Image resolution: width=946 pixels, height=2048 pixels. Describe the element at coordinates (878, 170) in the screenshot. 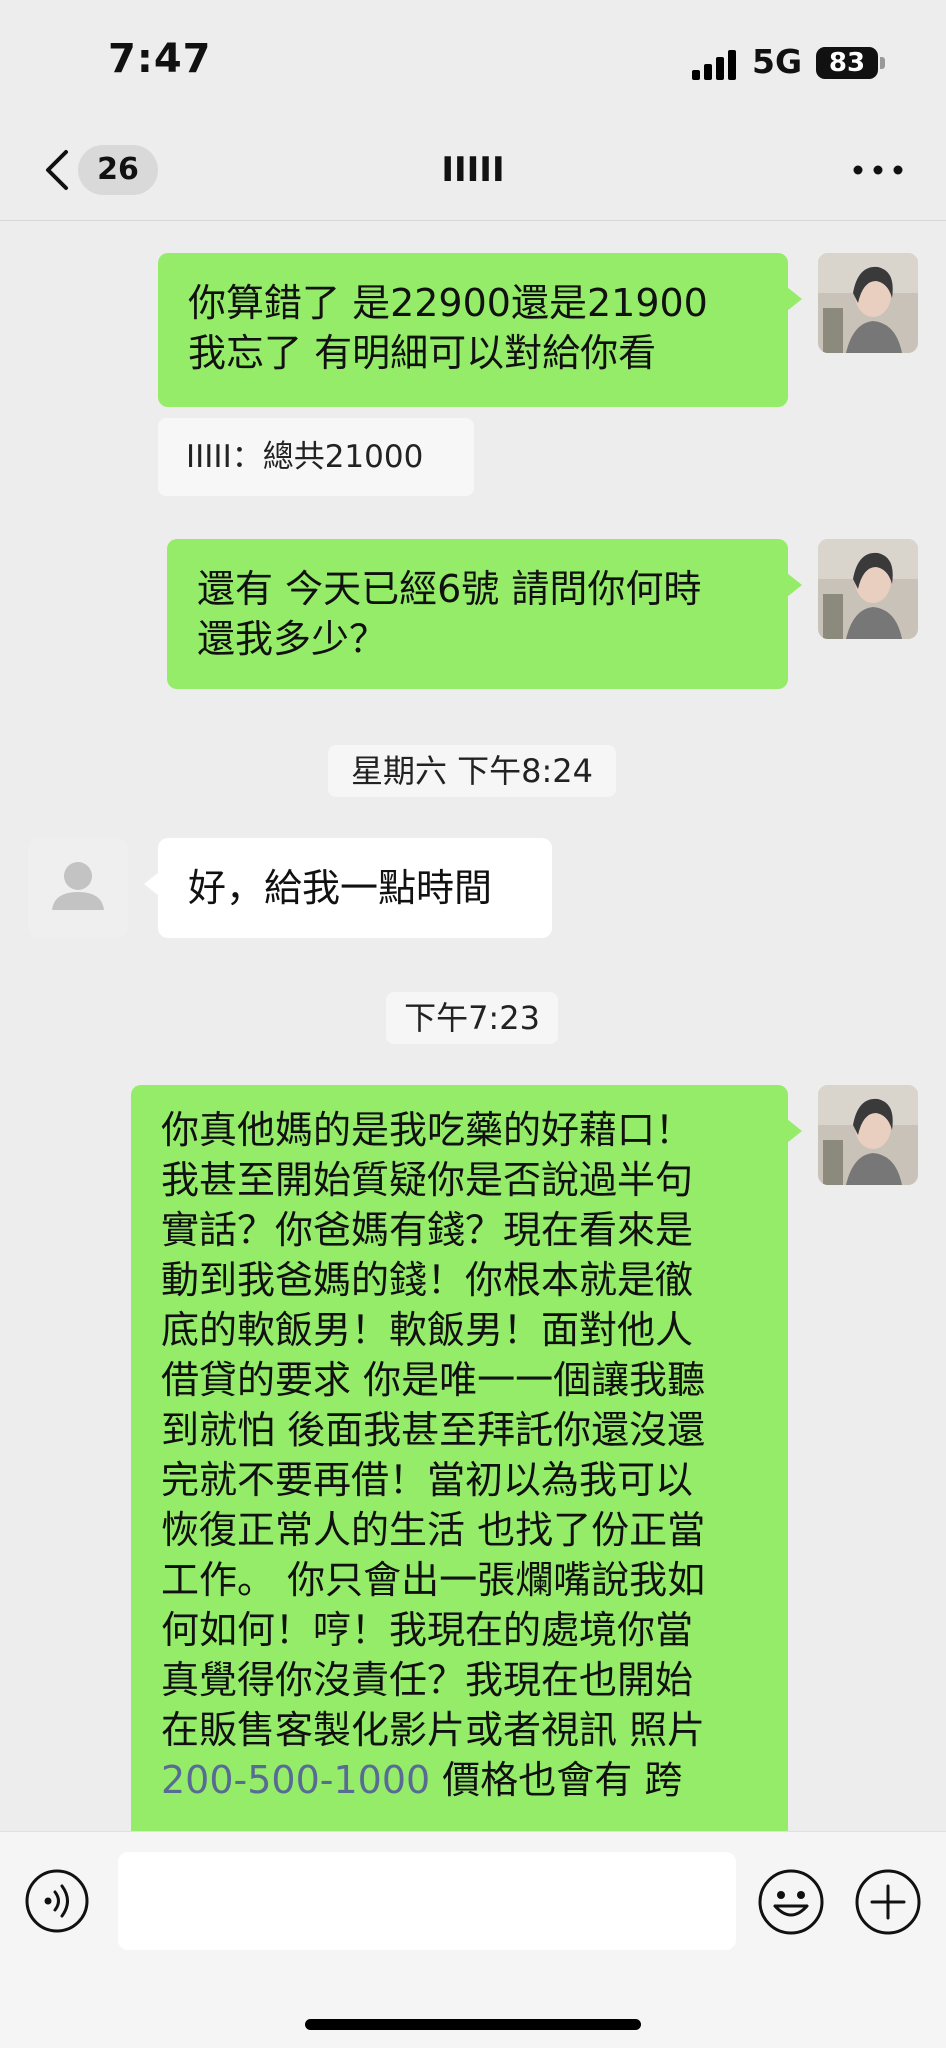

I see `more-icon` at that location.